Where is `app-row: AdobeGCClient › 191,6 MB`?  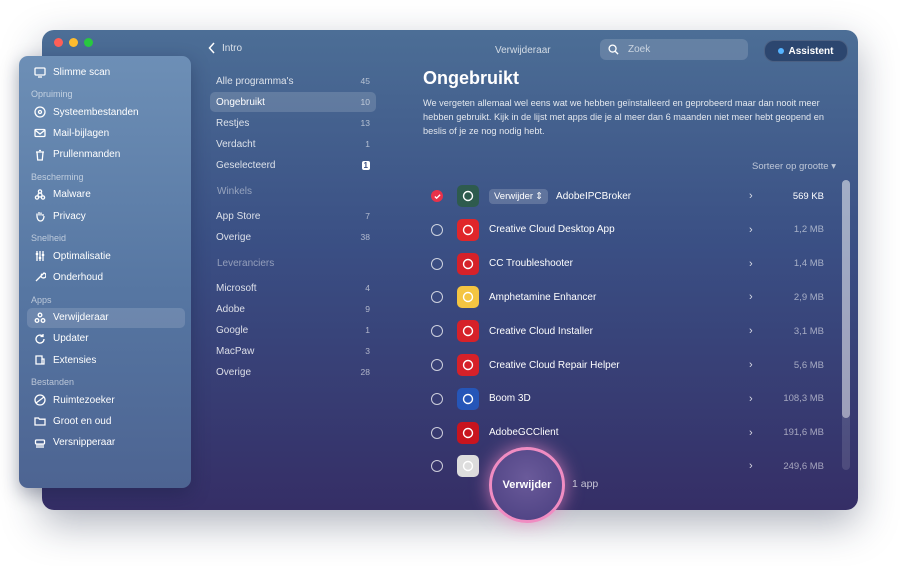
app-row: AdobeGCClient › 191,6 MB is located at coordinates (630, 433).